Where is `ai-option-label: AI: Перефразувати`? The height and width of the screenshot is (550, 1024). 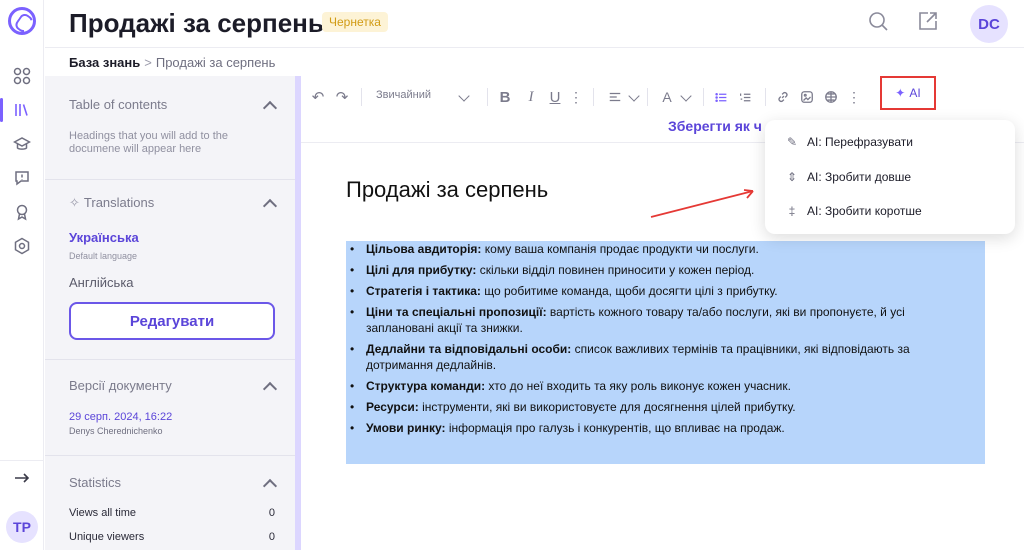
ai-option-label: AI: Перефразувати is located at coordinates (860, 142).